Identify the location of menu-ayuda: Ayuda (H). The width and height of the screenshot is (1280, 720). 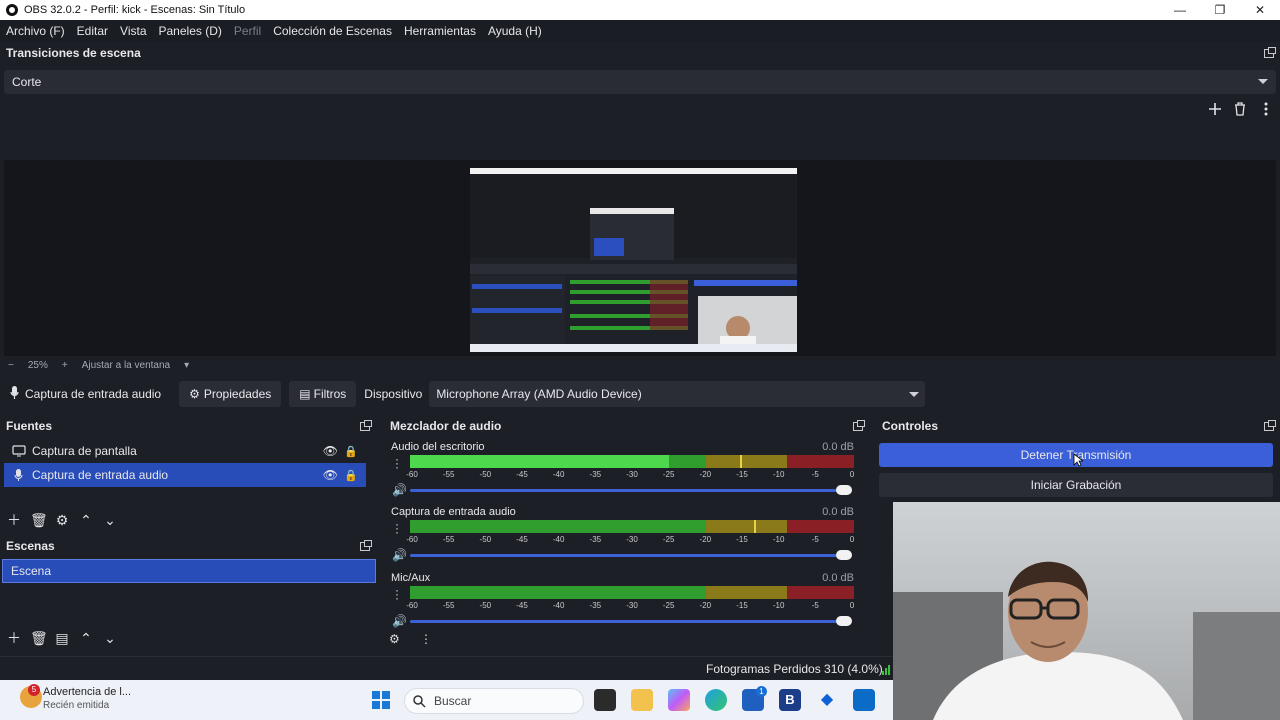
(515, 31).